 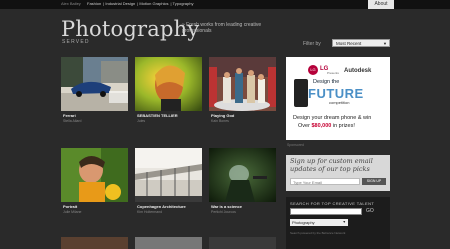 What do you see at coordinates (242, 115) in the screenshot?
I see `tile-title: Playing God` at bounding box center [242, 115].